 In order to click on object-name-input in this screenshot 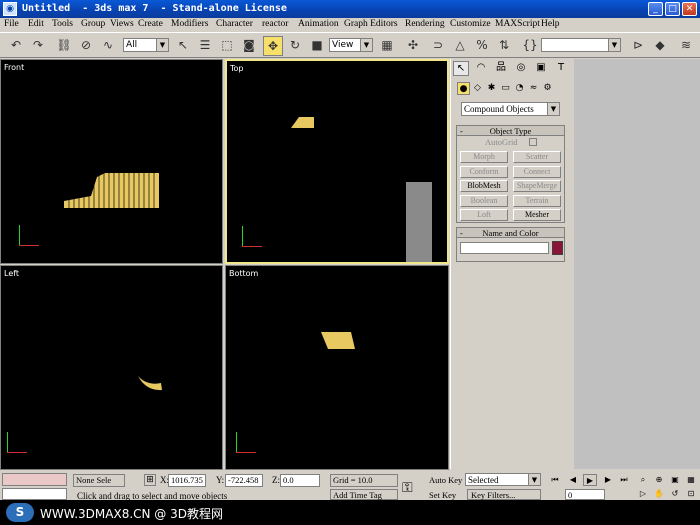, I will do `click(504, 248)`.